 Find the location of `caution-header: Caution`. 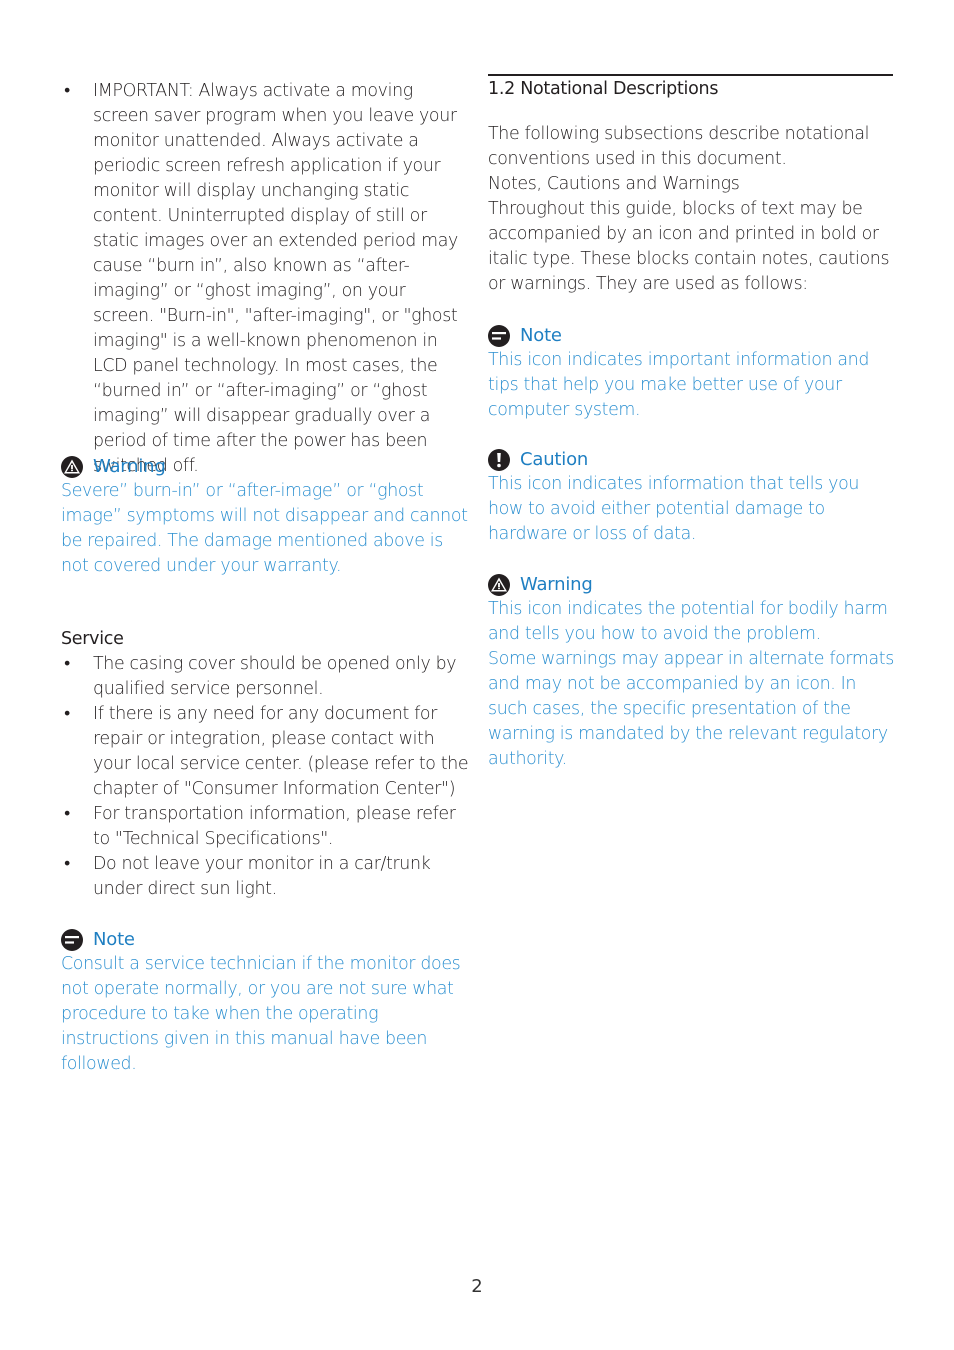

caution-header: Caution is located at coordinates (691, 459).